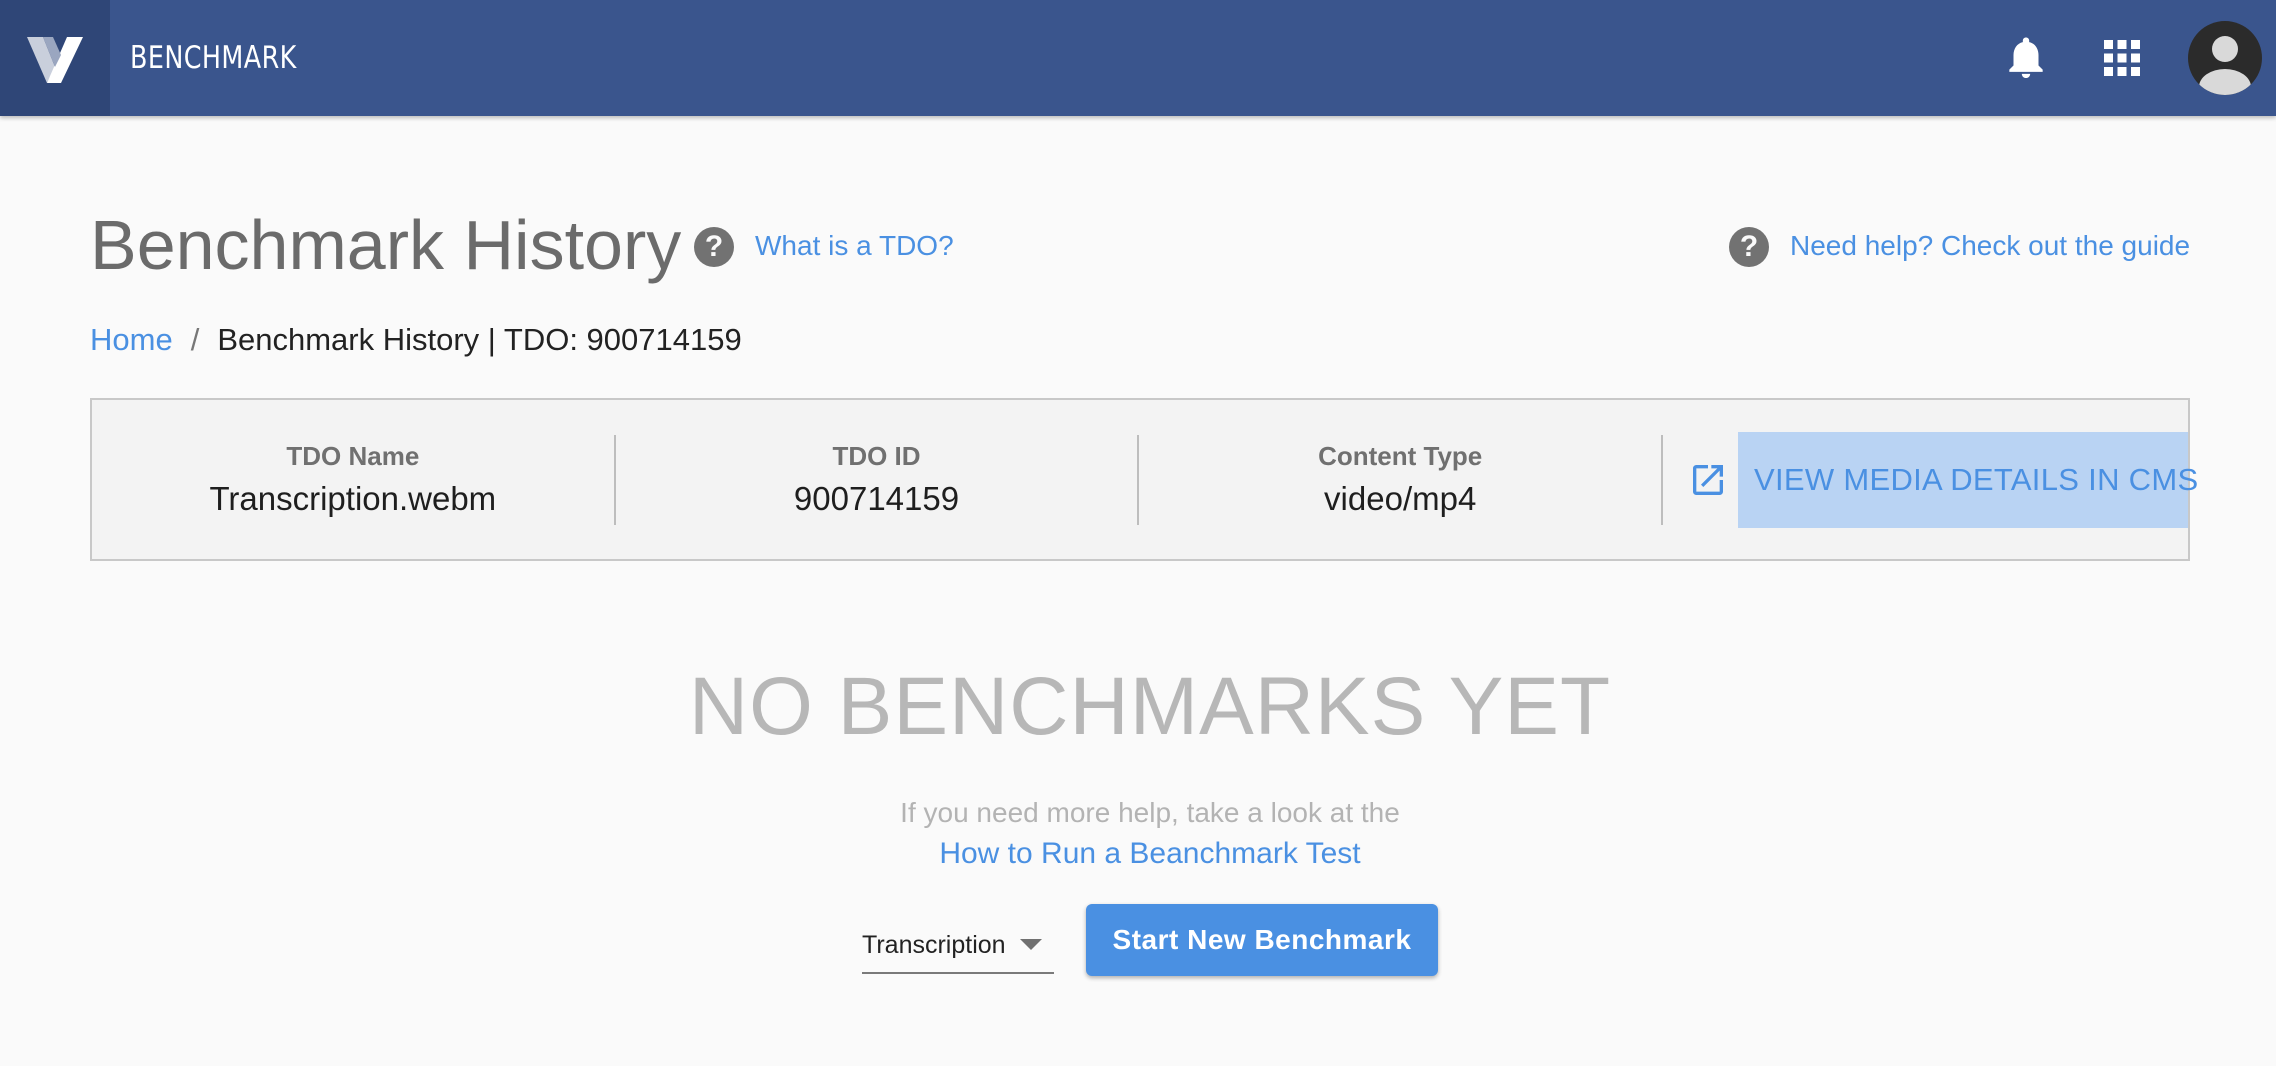 This screenshot has width=2276, height=1066. What do you see at coordinates (714, 247) in the screenshot?
I see `tdo-help-icon: ?` at bounding box center [714, 247].